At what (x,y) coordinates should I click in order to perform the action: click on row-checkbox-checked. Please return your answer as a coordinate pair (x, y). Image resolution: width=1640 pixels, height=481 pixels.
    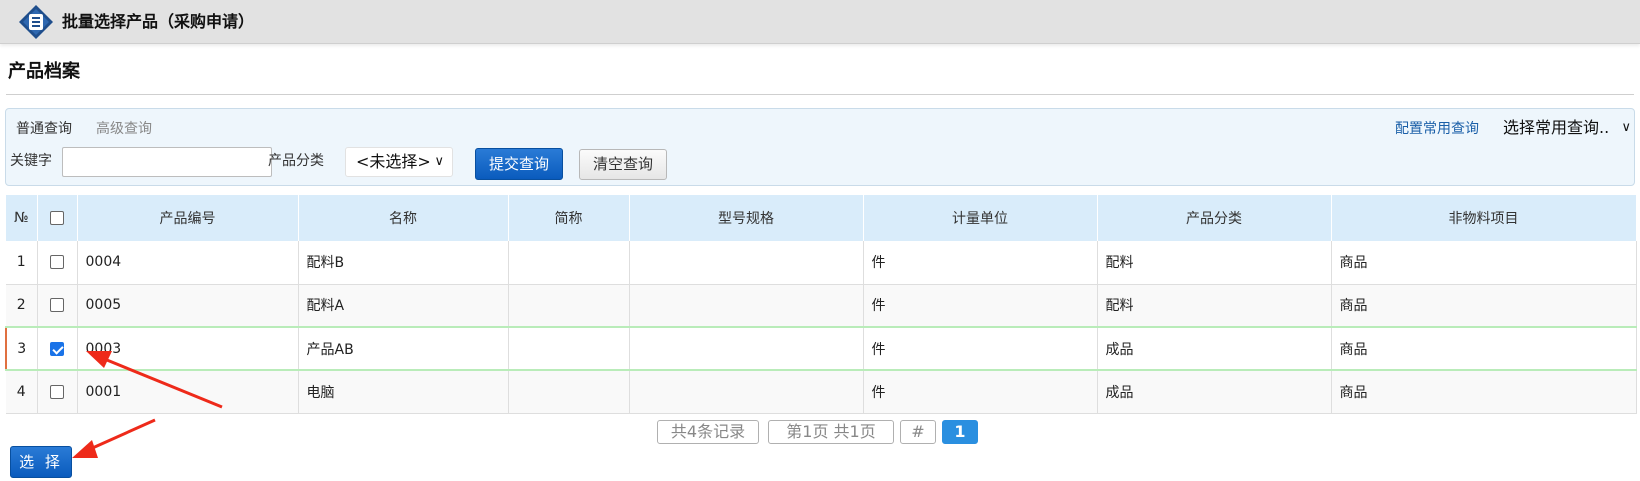
    Looking at the image, I should click on (57, 348).